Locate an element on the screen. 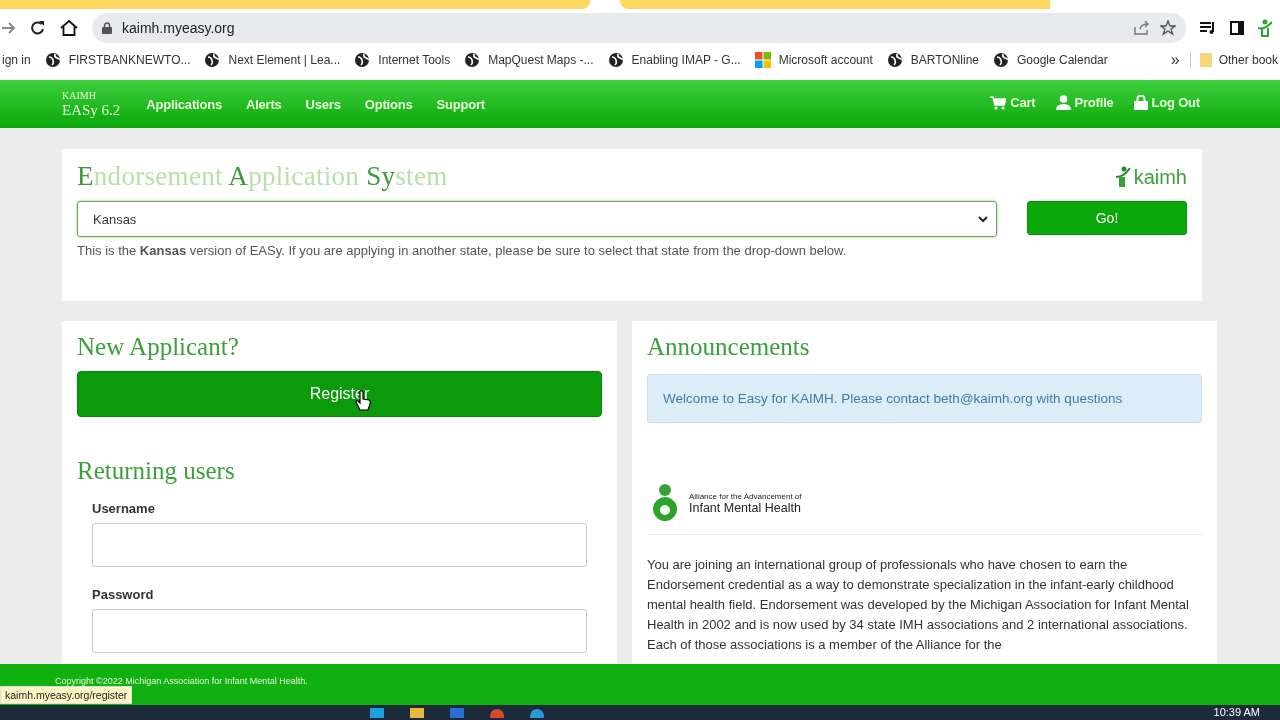 Image resolution: width=1280 pixels, height=720 pixels. kaimh-logo: kaimh is located at coordinates (1151, 176).